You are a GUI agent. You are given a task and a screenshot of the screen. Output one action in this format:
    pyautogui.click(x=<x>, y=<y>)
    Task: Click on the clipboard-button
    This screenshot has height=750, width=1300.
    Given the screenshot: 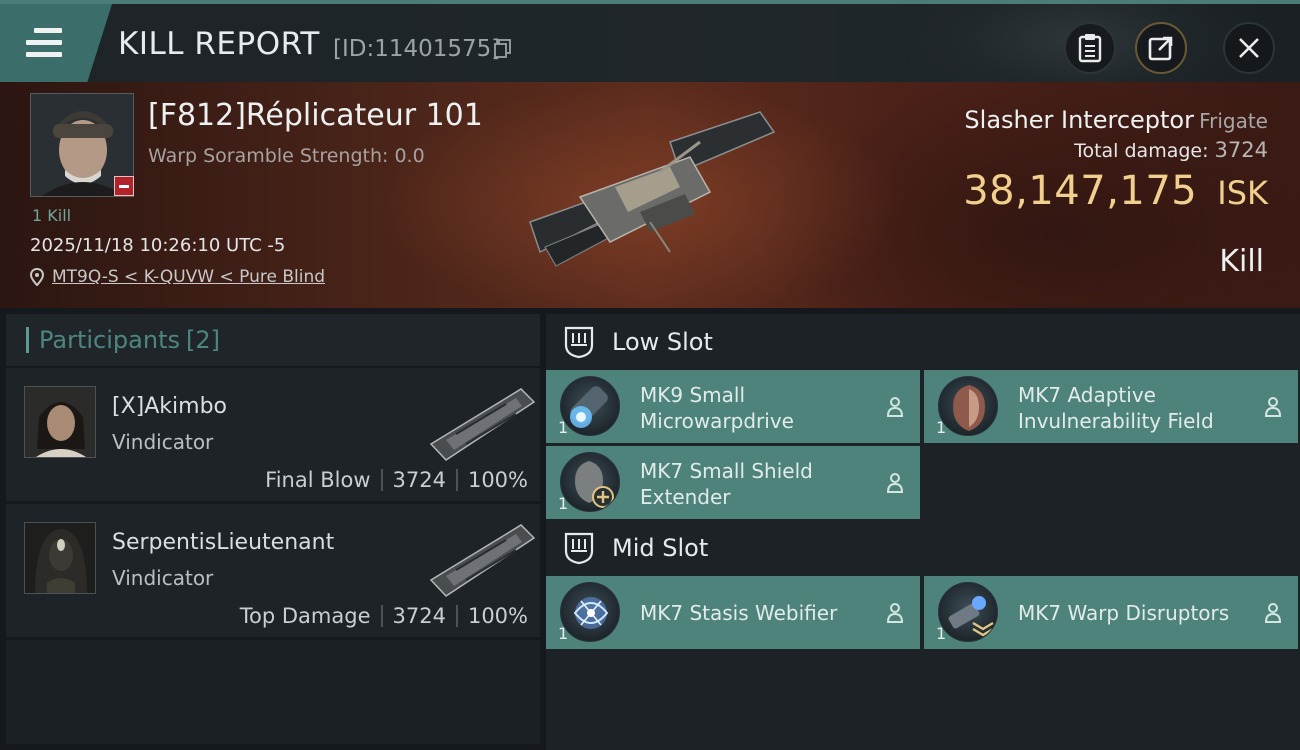 What is the action you would take?
    pyautogui.click(x=1090, y=48)
    